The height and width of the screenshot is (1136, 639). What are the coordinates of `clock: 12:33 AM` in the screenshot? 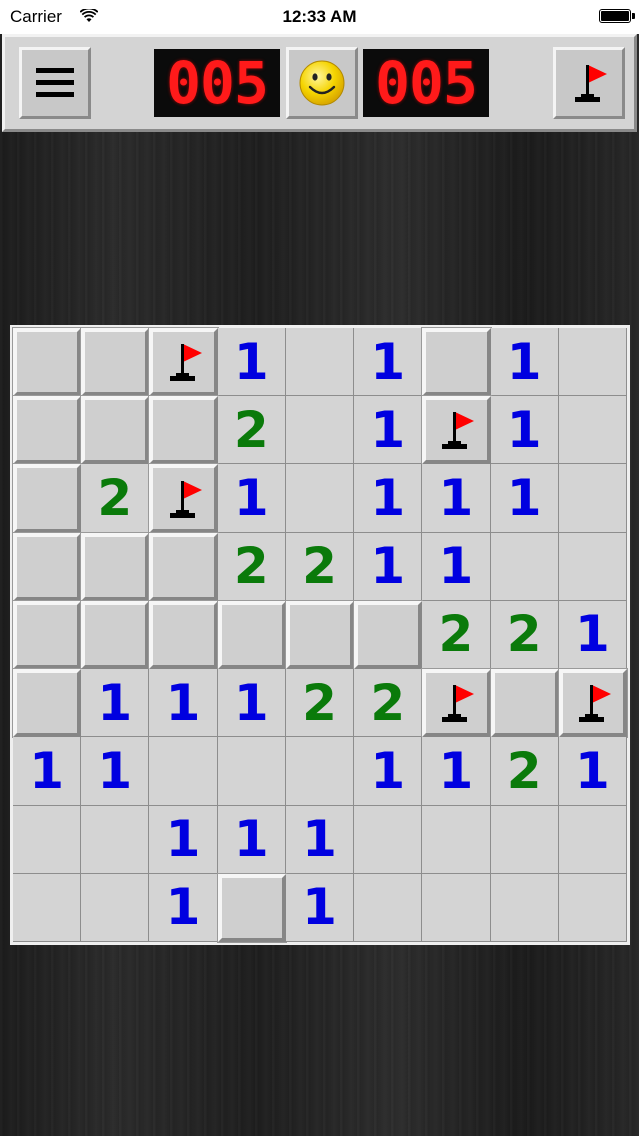 It's located at (319, 16).